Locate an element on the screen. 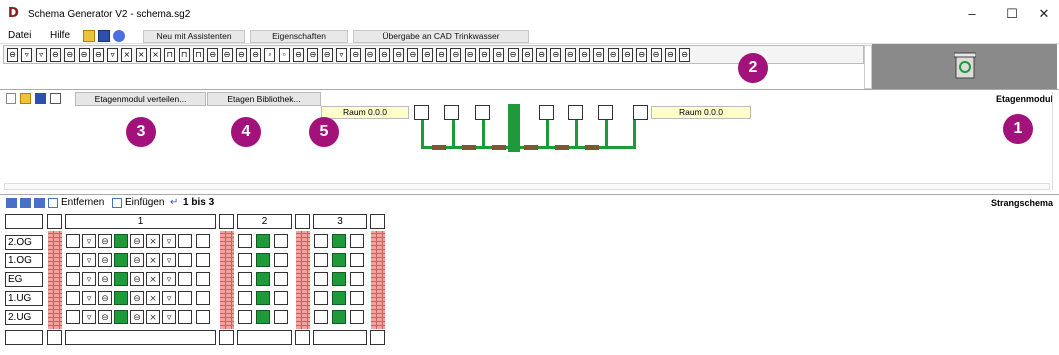  box-icon: ▫ is located at coordinates (270, 55).